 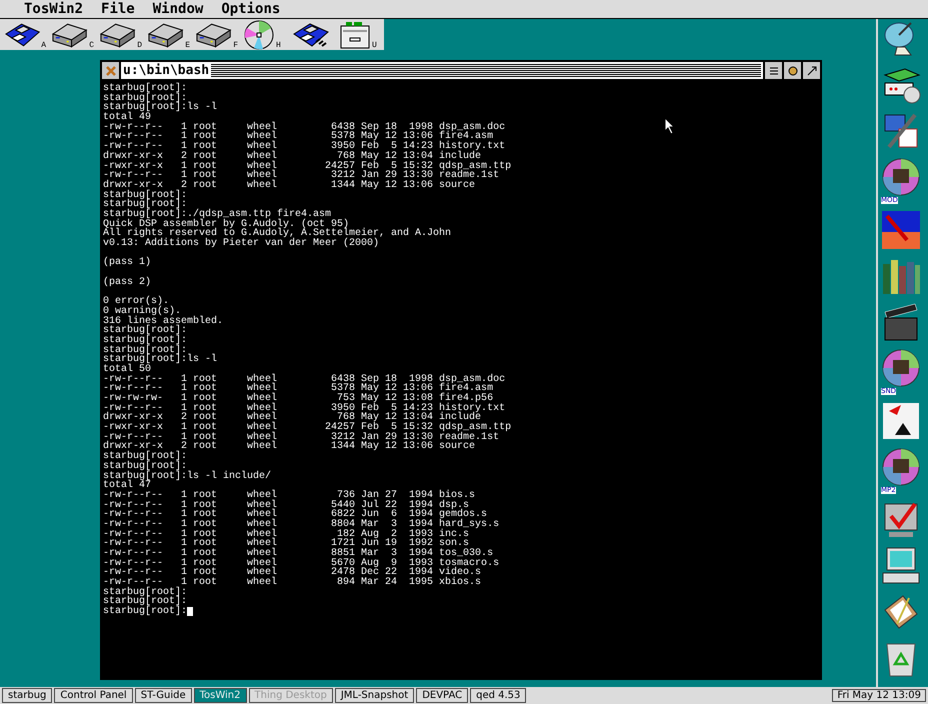 I want to click on terminal-line: total 49, so click(x=127, y=118).